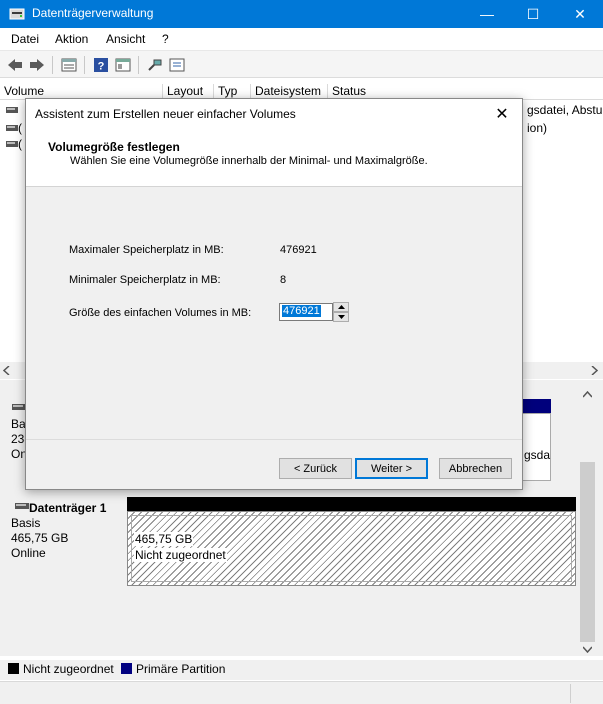 Image resolution: width=603 pixels, height=704 pixels. What do you see at coordinates (155, 65) in the screenshot?
I see `connect-icon` at bounding box center [155, 65].